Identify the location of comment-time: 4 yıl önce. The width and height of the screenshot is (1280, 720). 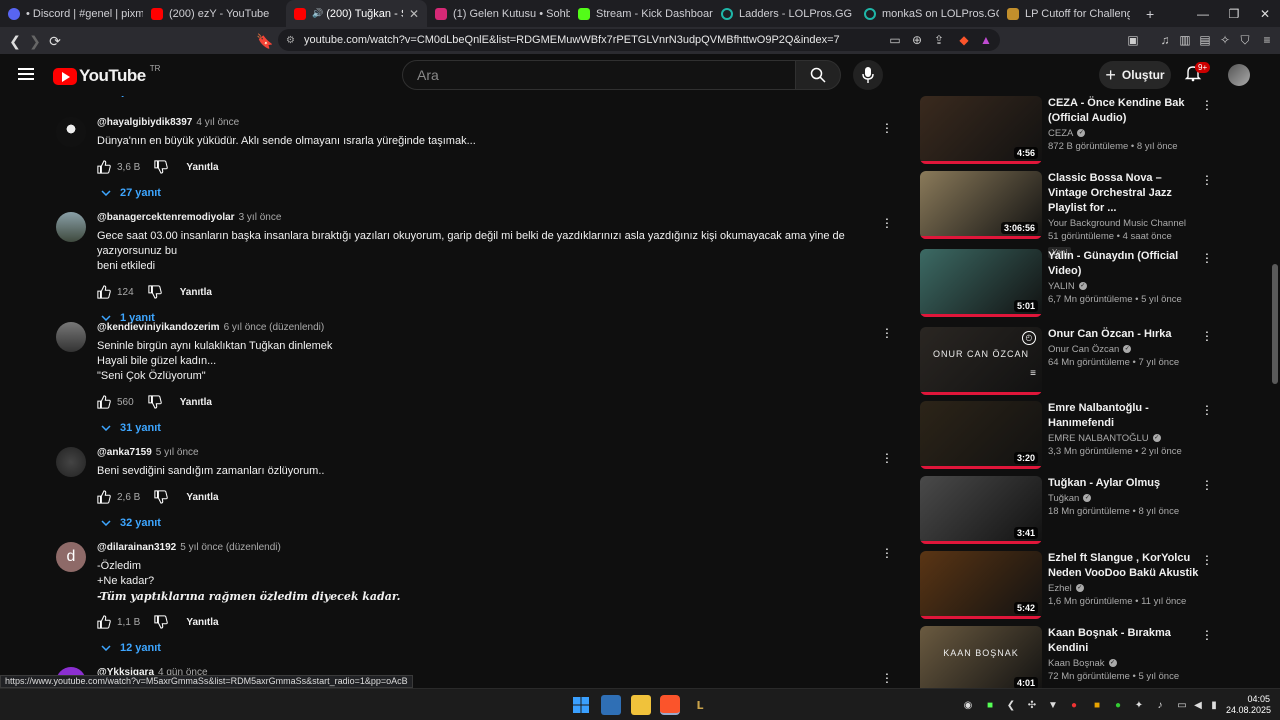
(217, 122).